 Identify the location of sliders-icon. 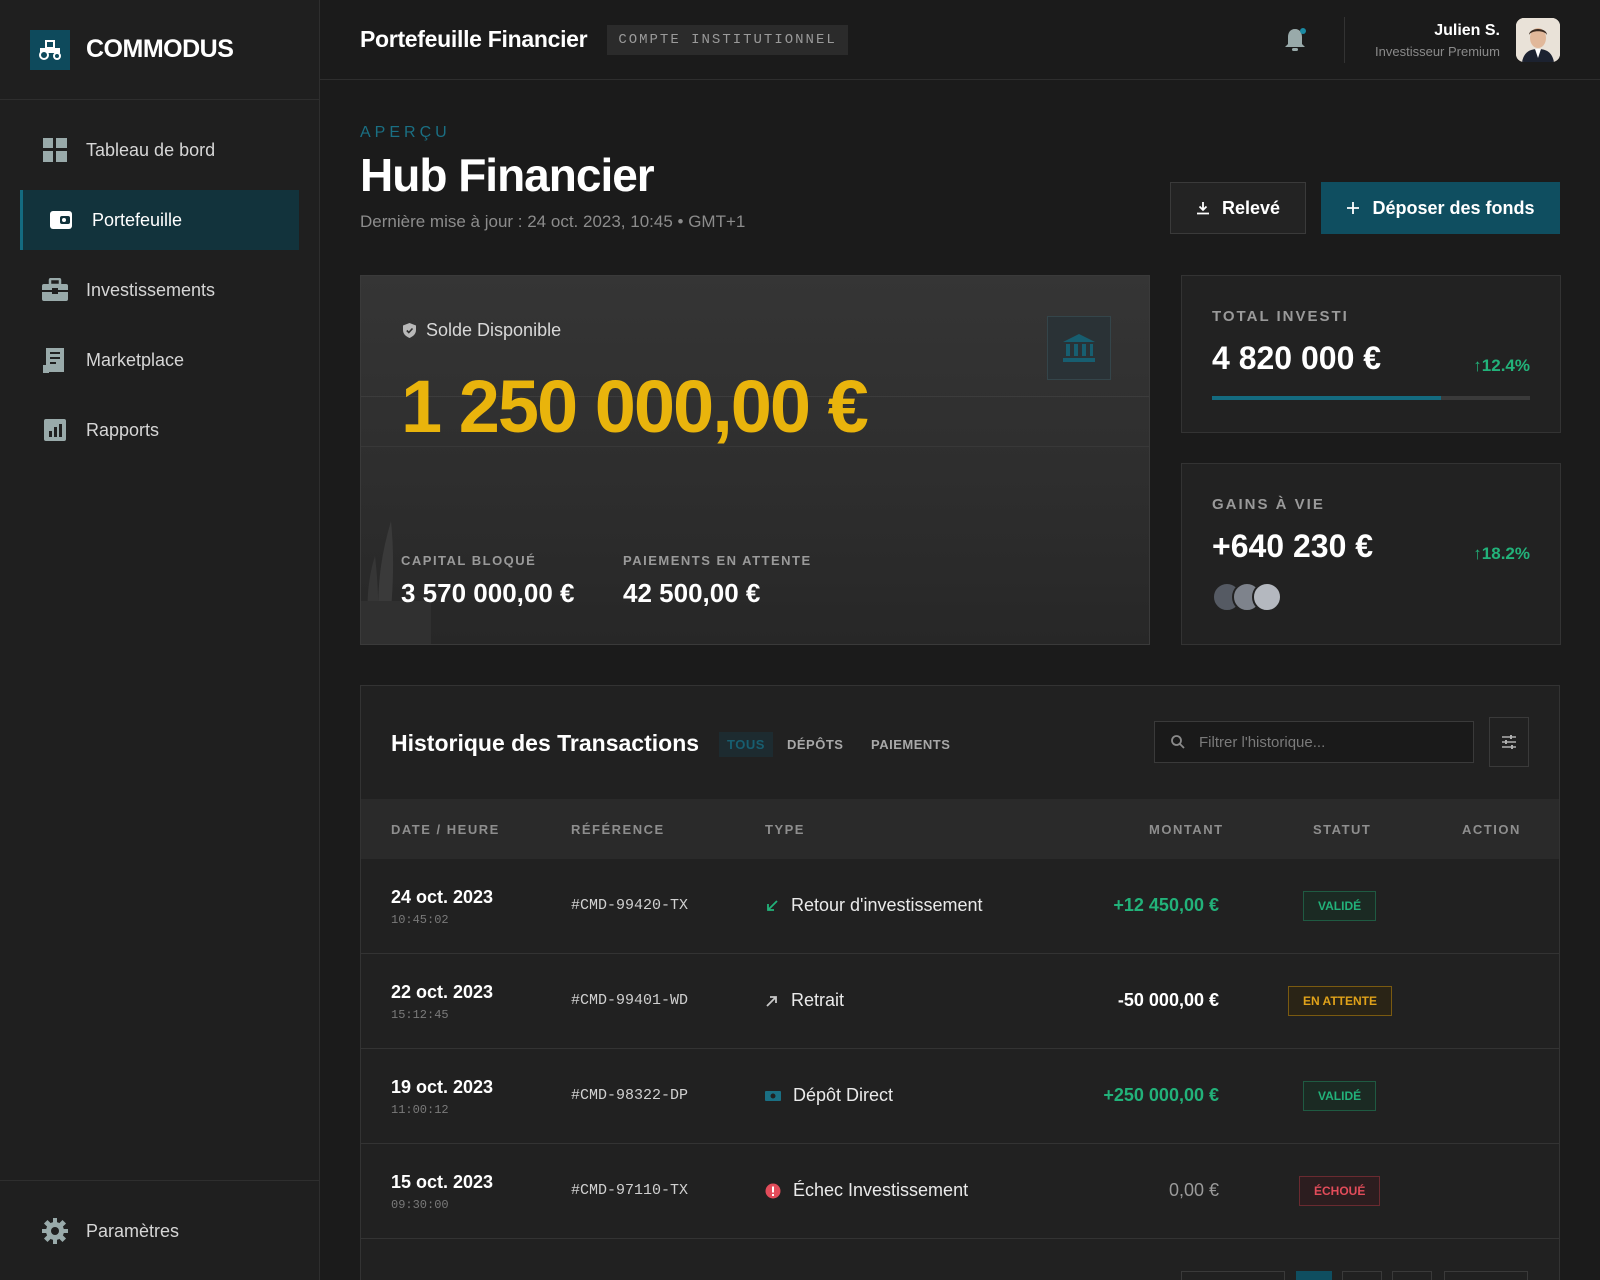
(1509, 742).